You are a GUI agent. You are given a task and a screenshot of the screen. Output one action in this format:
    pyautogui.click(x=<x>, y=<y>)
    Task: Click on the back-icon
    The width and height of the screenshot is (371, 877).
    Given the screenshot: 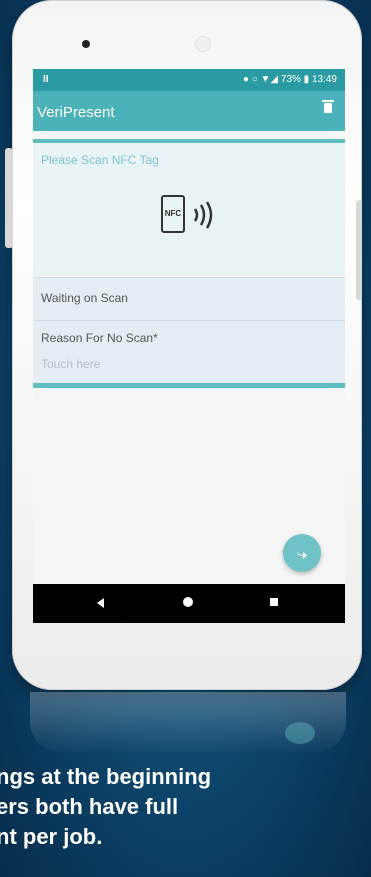 What is the action you would take?
    pyautogui.click(x=100, y=603)
    